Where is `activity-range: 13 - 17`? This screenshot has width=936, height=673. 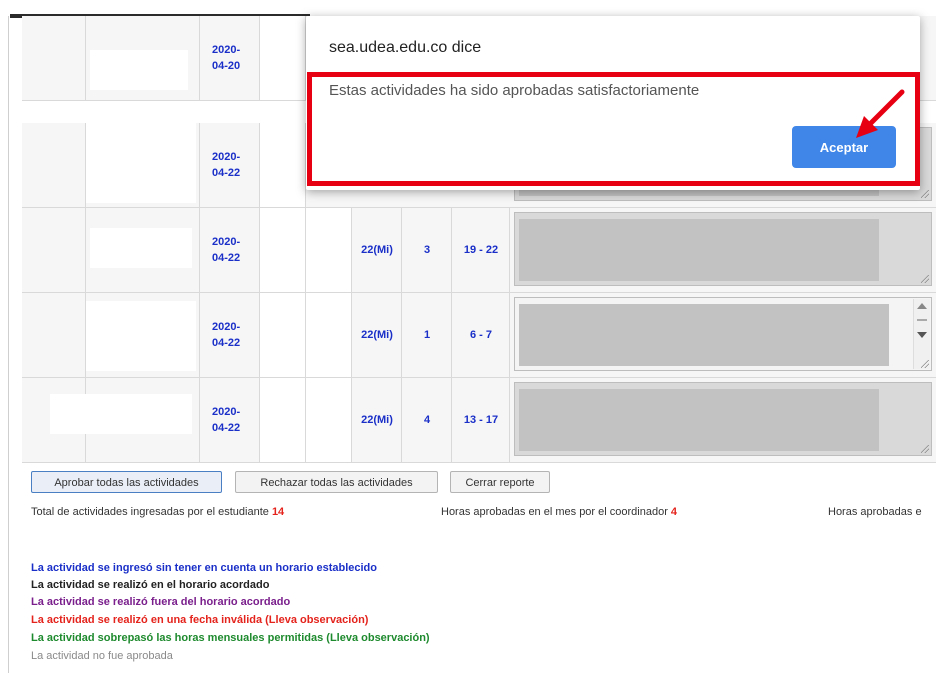
activity-range: 13 - 17 is located at coordinates (481, 420).